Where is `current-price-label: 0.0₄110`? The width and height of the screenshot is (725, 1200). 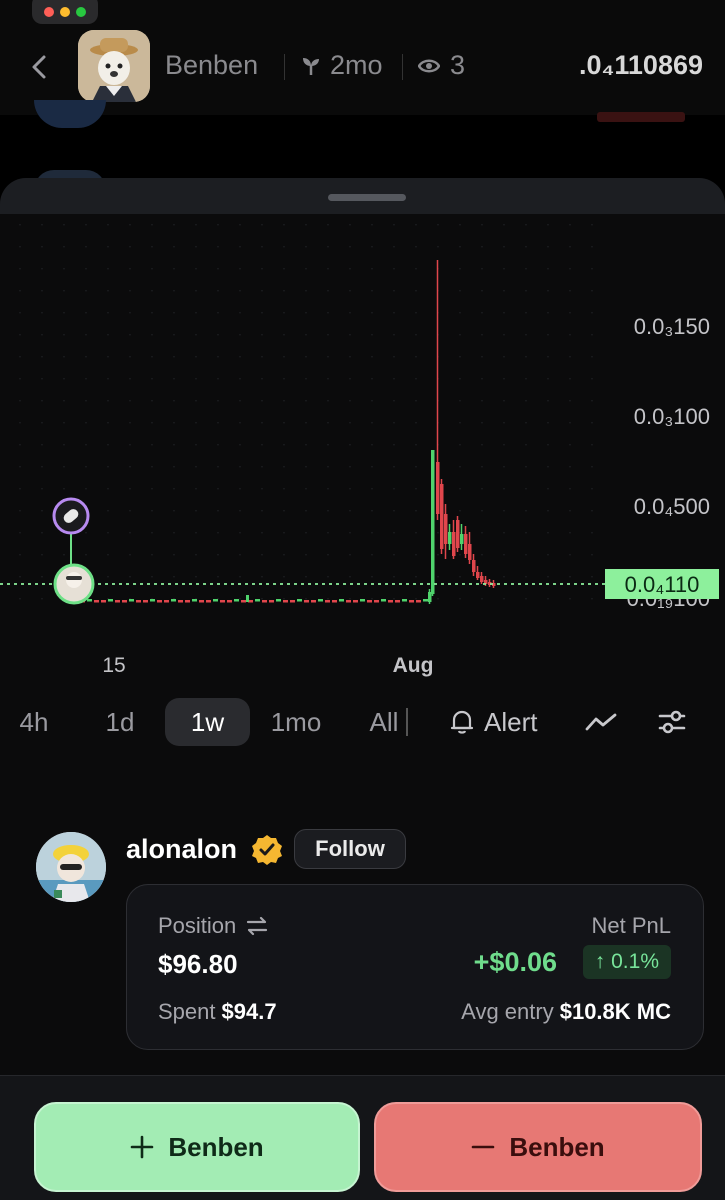 current-price-label: 0.0₄110 is located at coordinates (662, 584).